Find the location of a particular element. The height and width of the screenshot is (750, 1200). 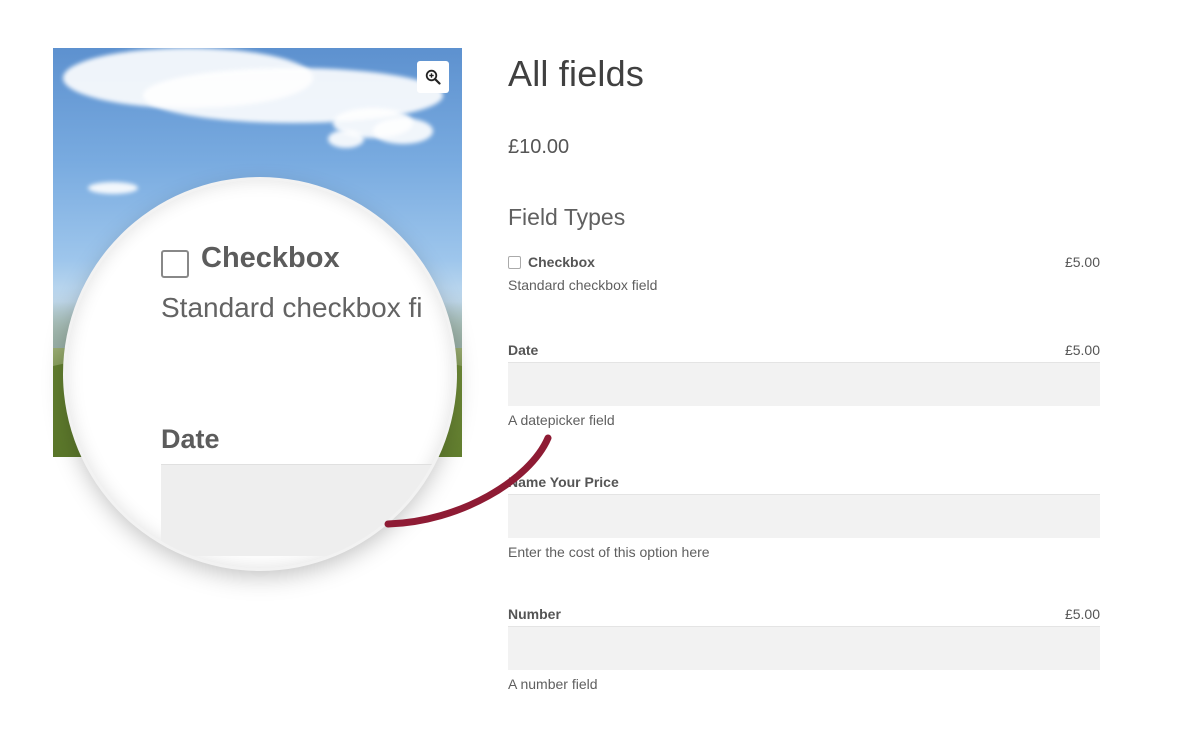

magnifier-content: Checkbox Standard checkbox fi Date is located at coordinates (307, 374).